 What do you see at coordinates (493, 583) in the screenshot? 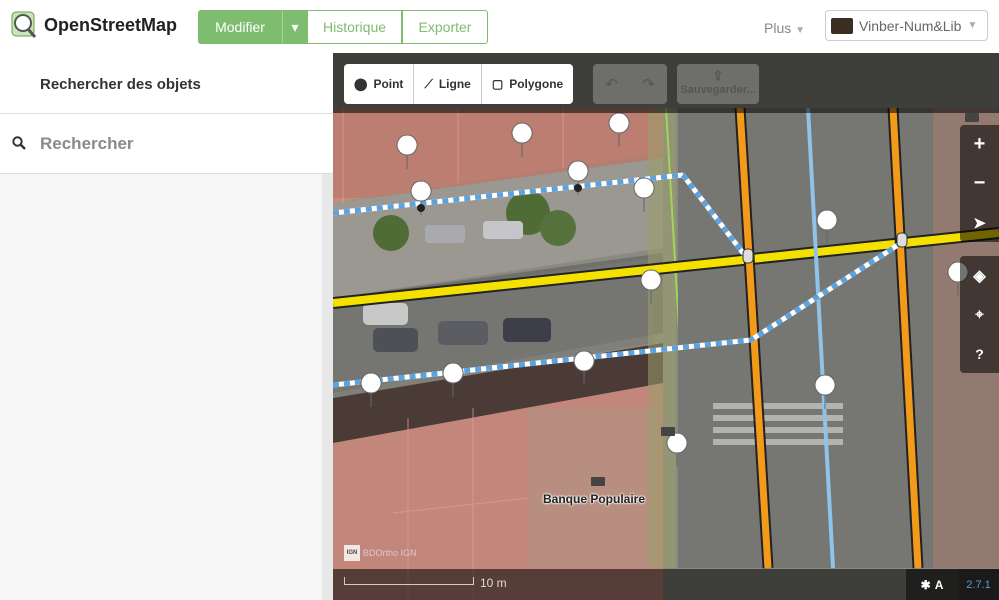
I see `scale-label: 10 m` at bounding box center [493, 583].